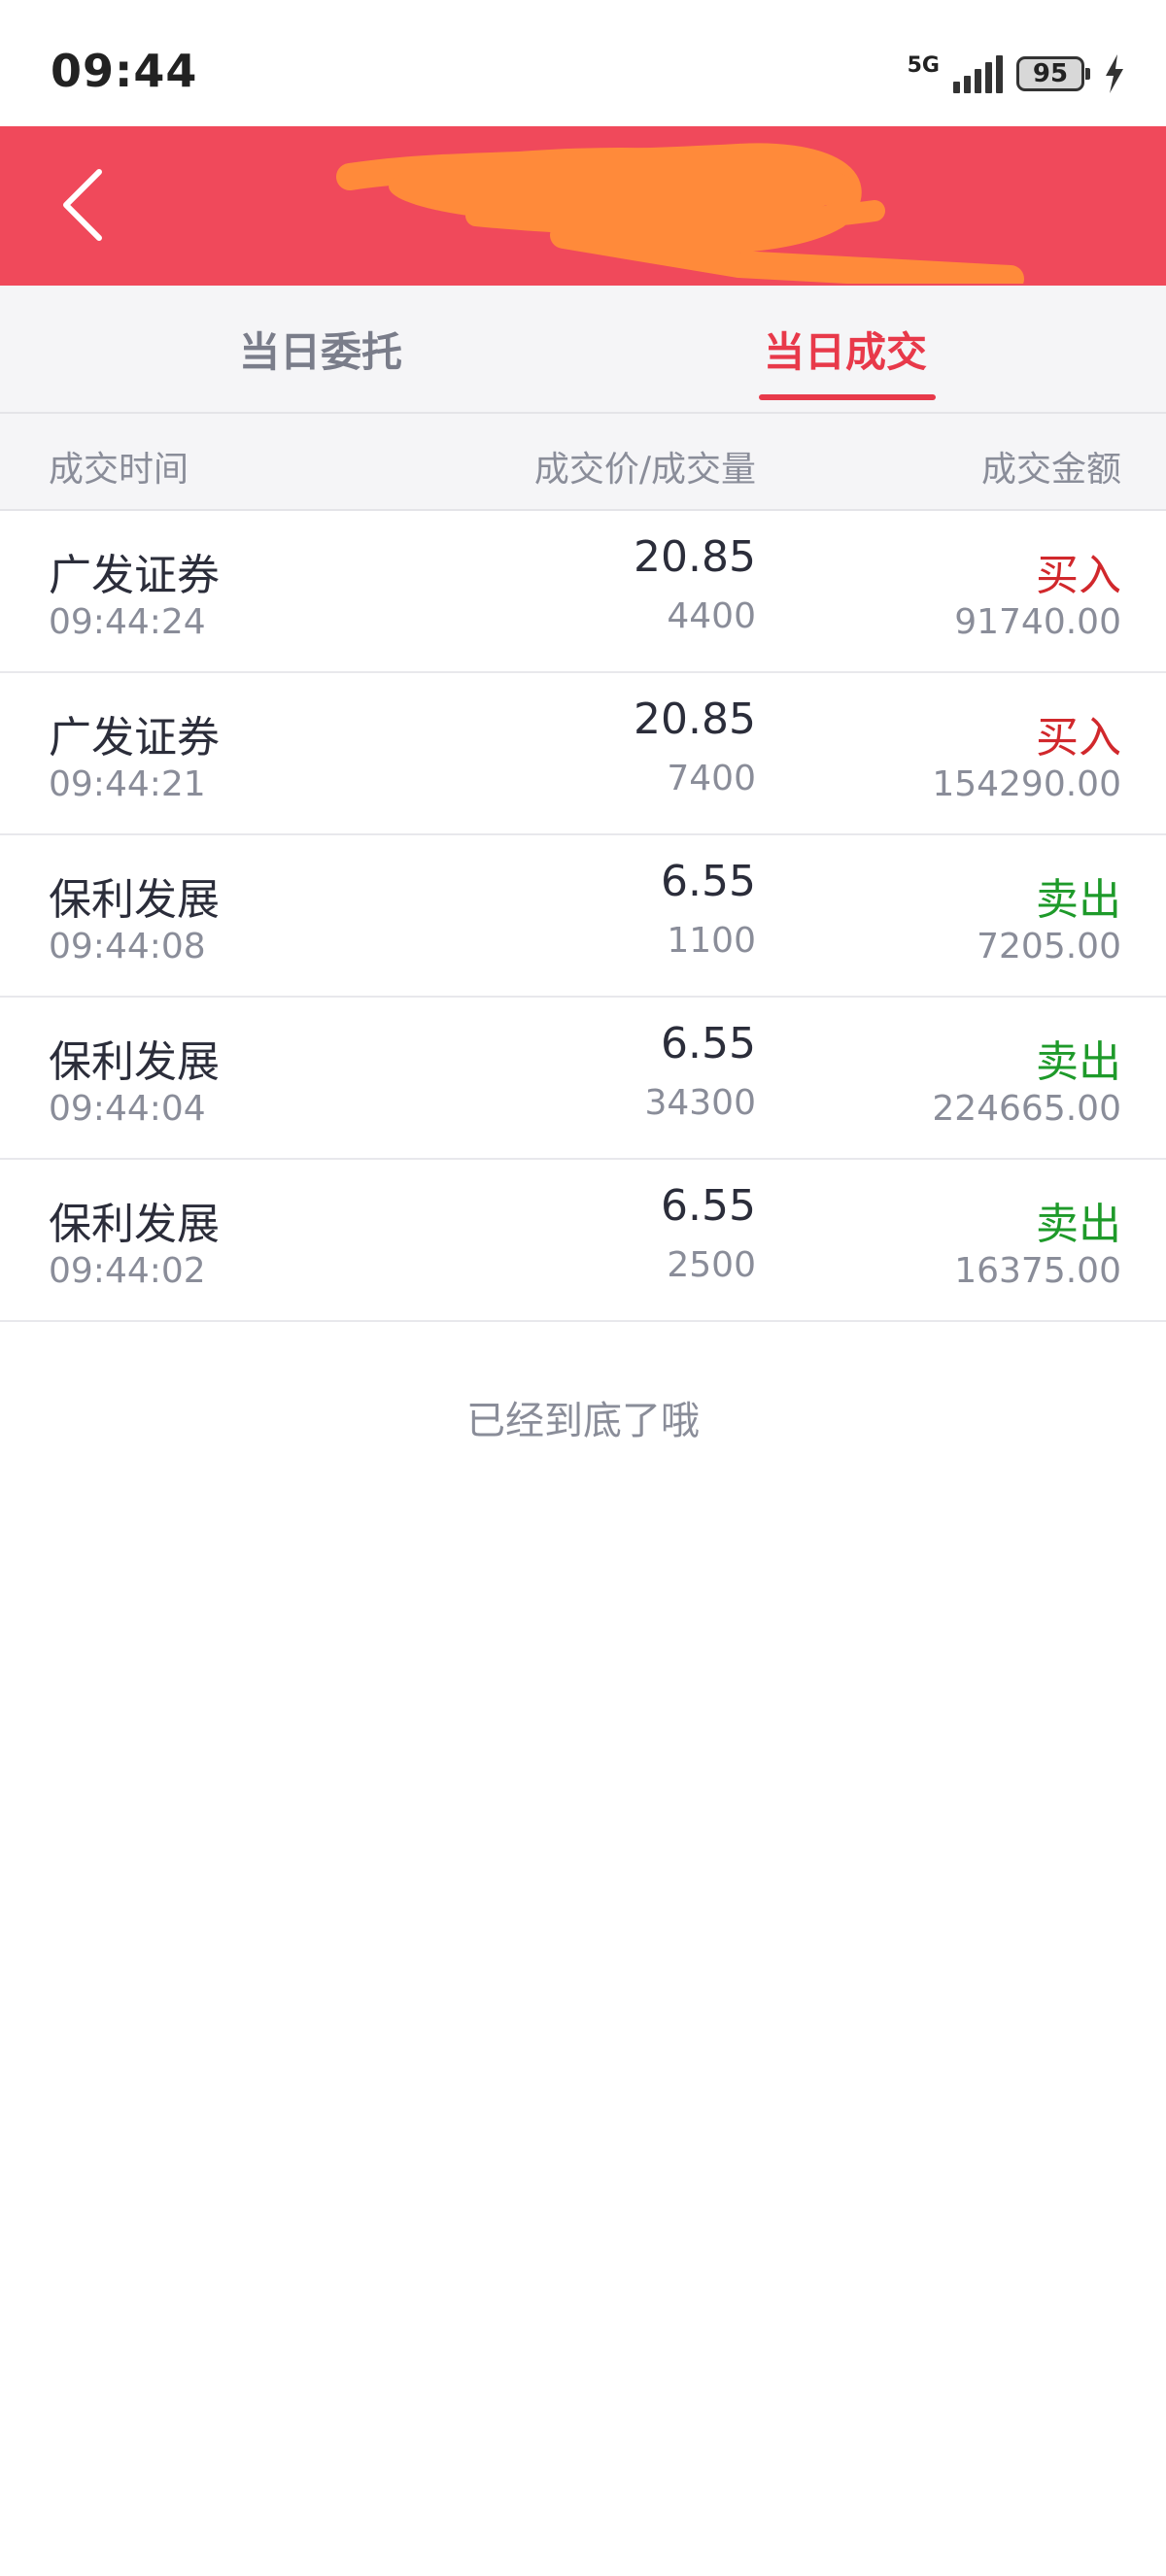 This screenshot has width=1166, height=2576. I want to click on battery-icon: 95, so click(1053, 73).